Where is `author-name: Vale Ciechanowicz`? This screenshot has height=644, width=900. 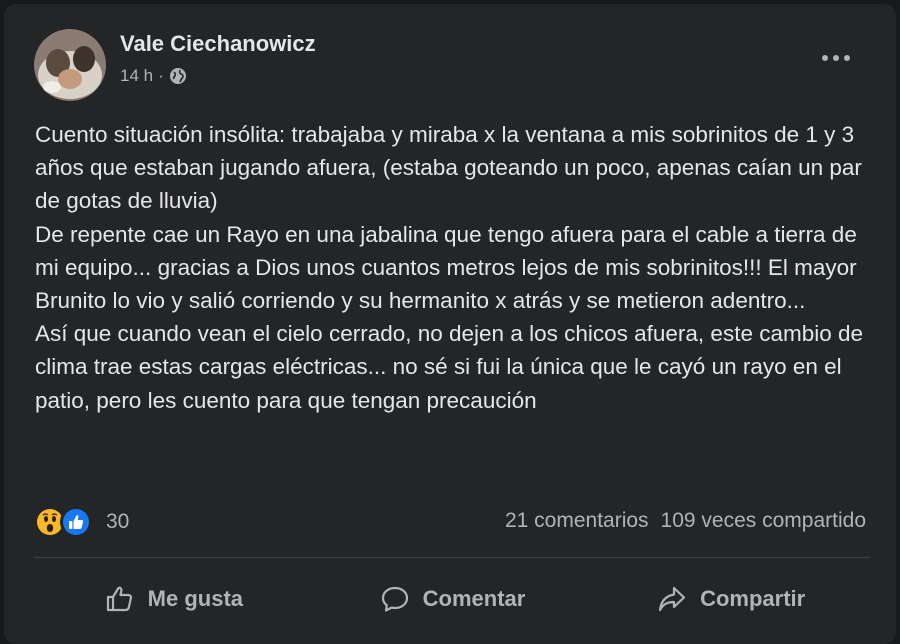 author-name: Vale Ciechanowicz is located at coordinates (218, 44).